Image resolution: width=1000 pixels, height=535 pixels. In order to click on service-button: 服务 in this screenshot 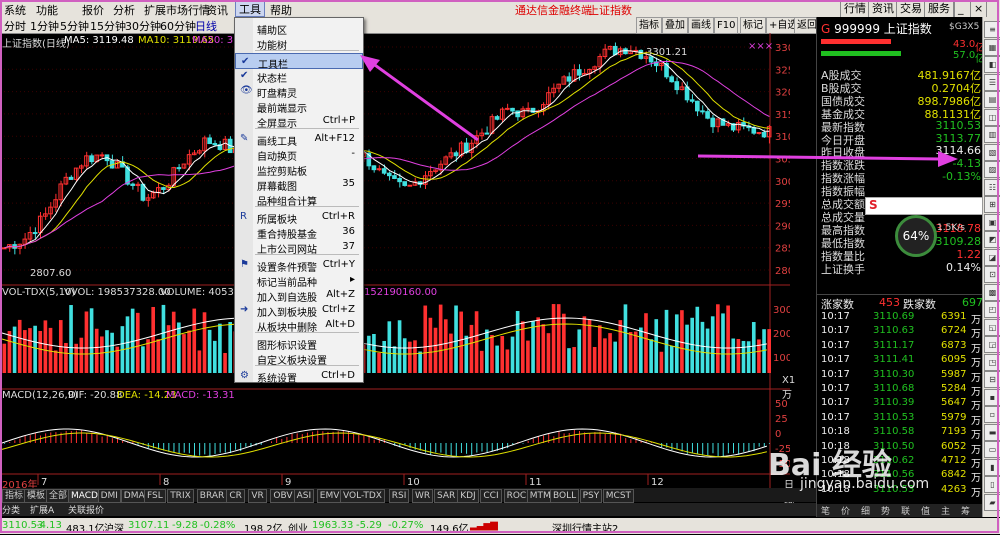, I will do `click(939, 9)`.